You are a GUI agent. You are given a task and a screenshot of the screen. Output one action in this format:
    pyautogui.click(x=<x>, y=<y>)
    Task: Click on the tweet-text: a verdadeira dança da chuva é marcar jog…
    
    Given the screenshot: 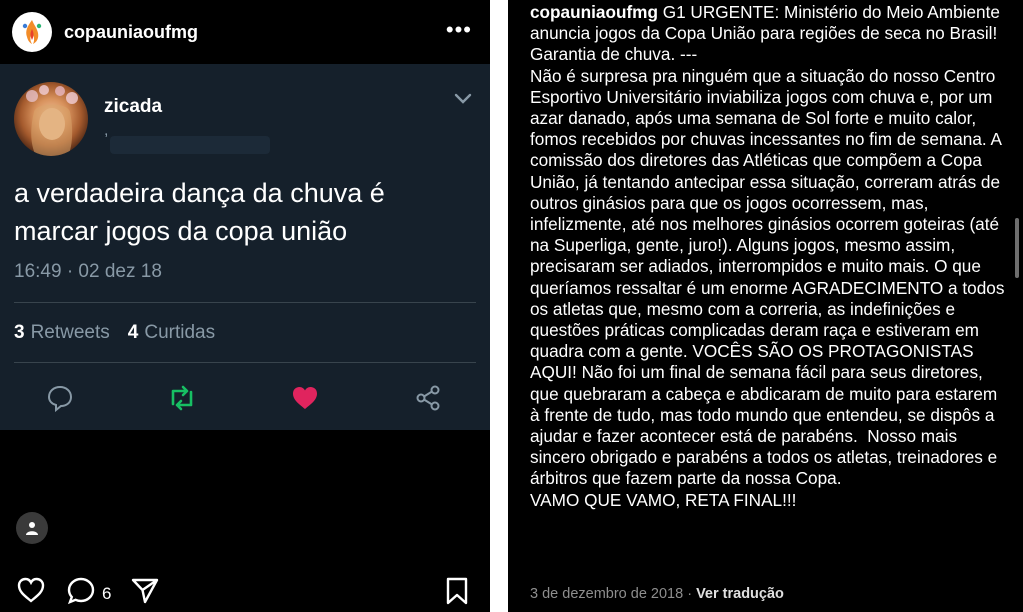 What is the action you would take?
    pyautogui.click(x=199, y=212)
    